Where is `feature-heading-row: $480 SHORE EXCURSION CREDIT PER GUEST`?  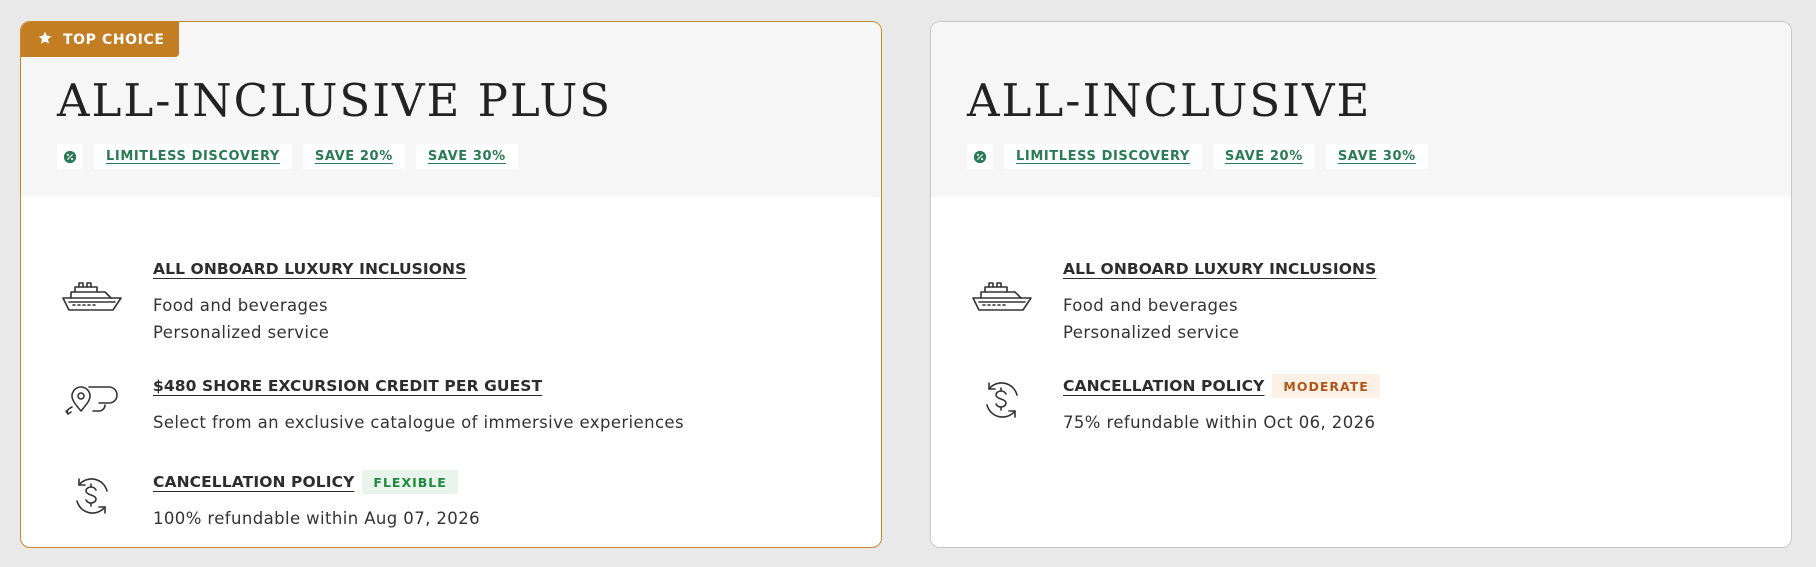
feature-heading-row: $480 SHORE EXCURSION CREDIT PER GUEST is located at coordinates (347, 386).